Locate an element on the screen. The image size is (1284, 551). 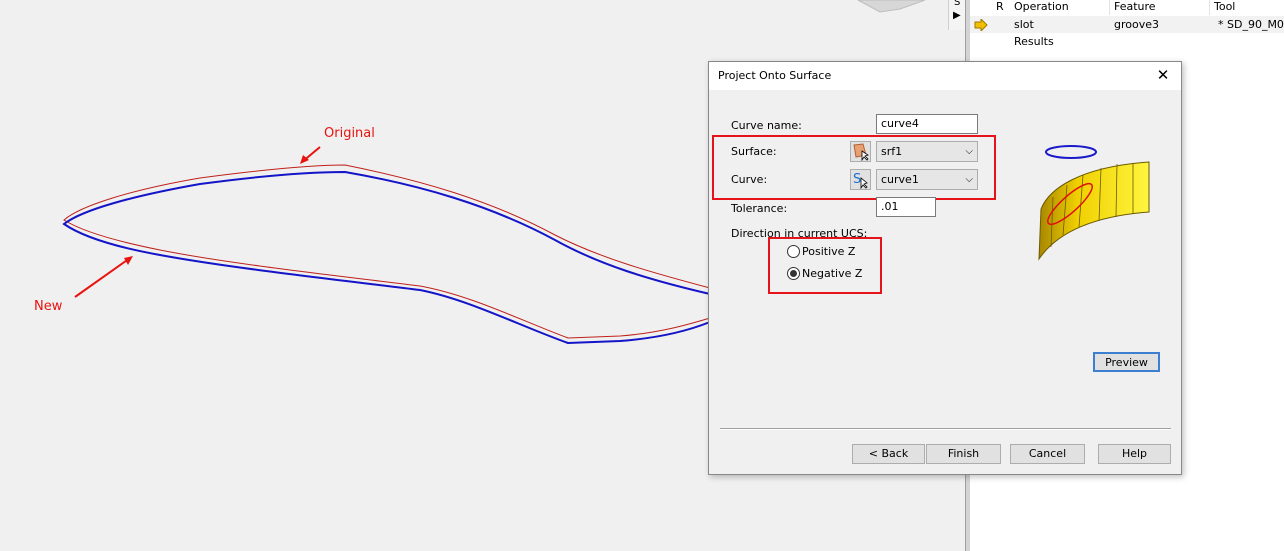
dialog-separator is located at coordinates (945, 429).